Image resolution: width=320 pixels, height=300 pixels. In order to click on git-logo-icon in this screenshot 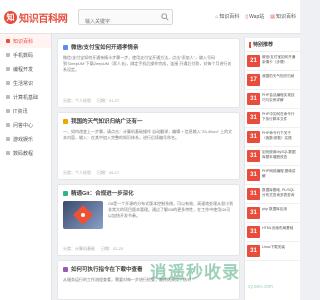, I will do `click(83, 215)`.